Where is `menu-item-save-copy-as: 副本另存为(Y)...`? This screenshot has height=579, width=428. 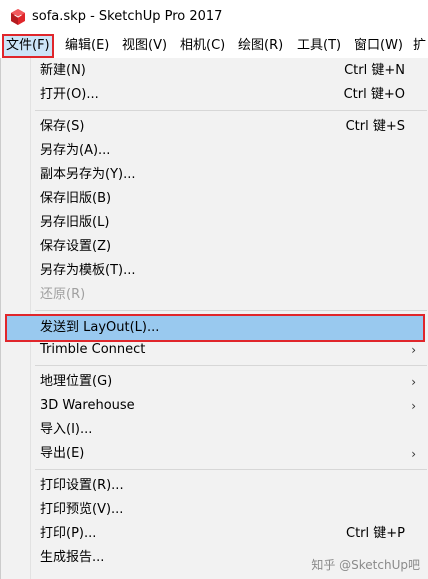
menu-item-save-copy-as: 副本另存为(Y)... is located at coordinates (214, 175).